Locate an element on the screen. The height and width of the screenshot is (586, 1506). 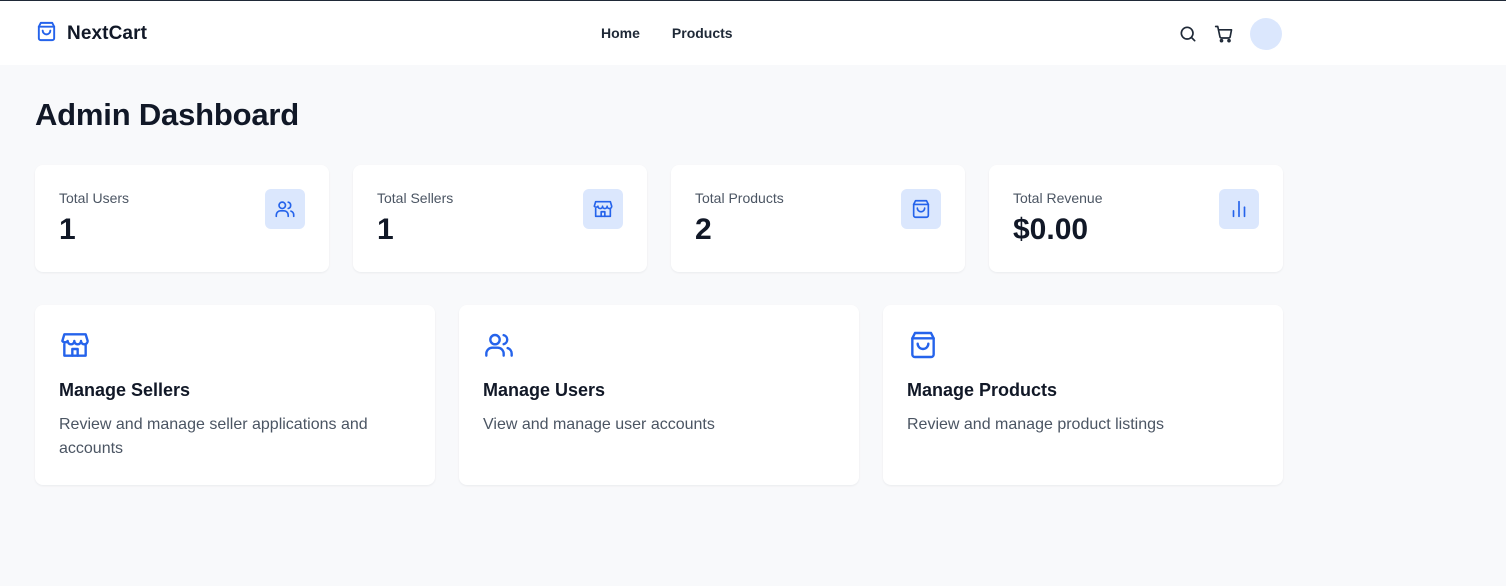
cart-icon is located at coordinates (1223, 34).